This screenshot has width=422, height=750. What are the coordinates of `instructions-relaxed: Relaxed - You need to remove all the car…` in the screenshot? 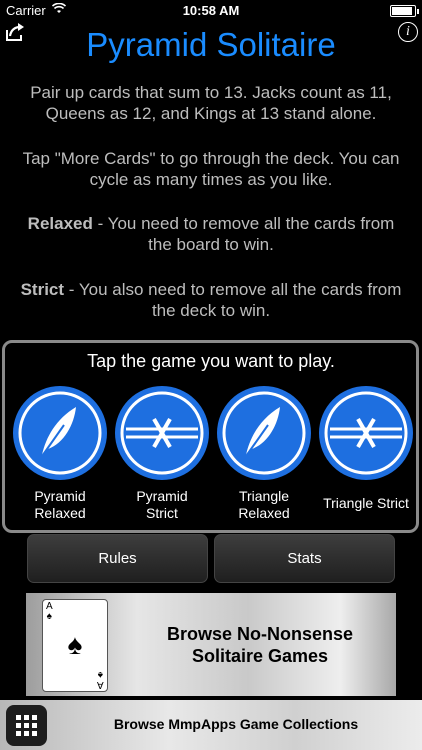 It's located at (211, 234).